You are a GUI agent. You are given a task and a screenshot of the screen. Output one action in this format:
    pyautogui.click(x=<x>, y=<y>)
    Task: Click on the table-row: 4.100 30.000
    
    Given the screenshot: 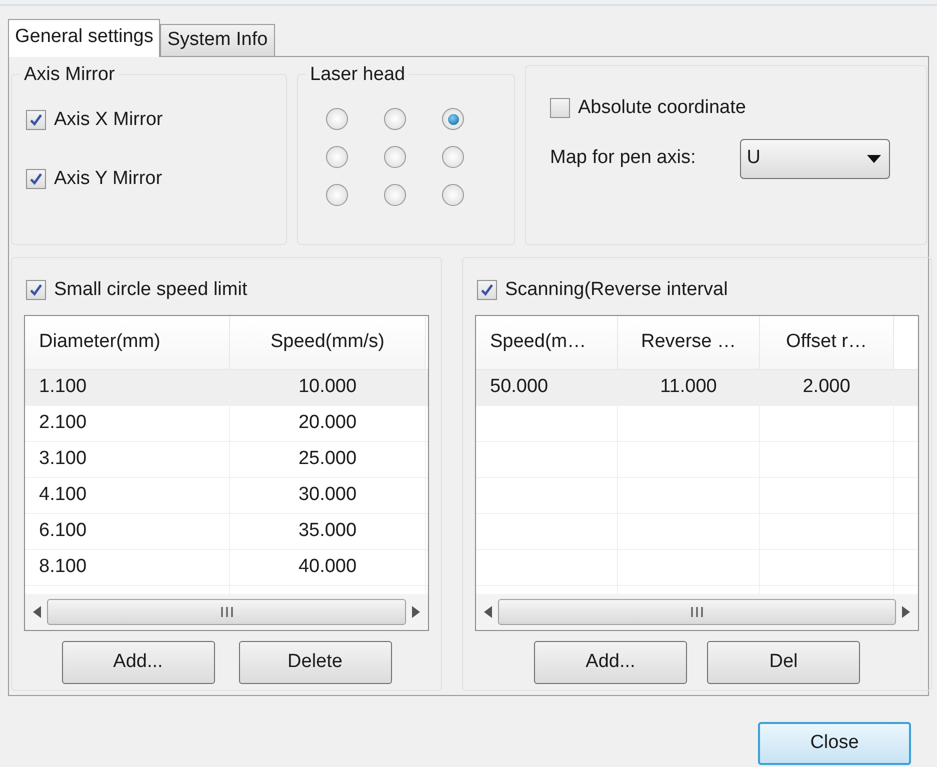 What is the action you would take?
    pyautogui.click(x=226, y=496)
    